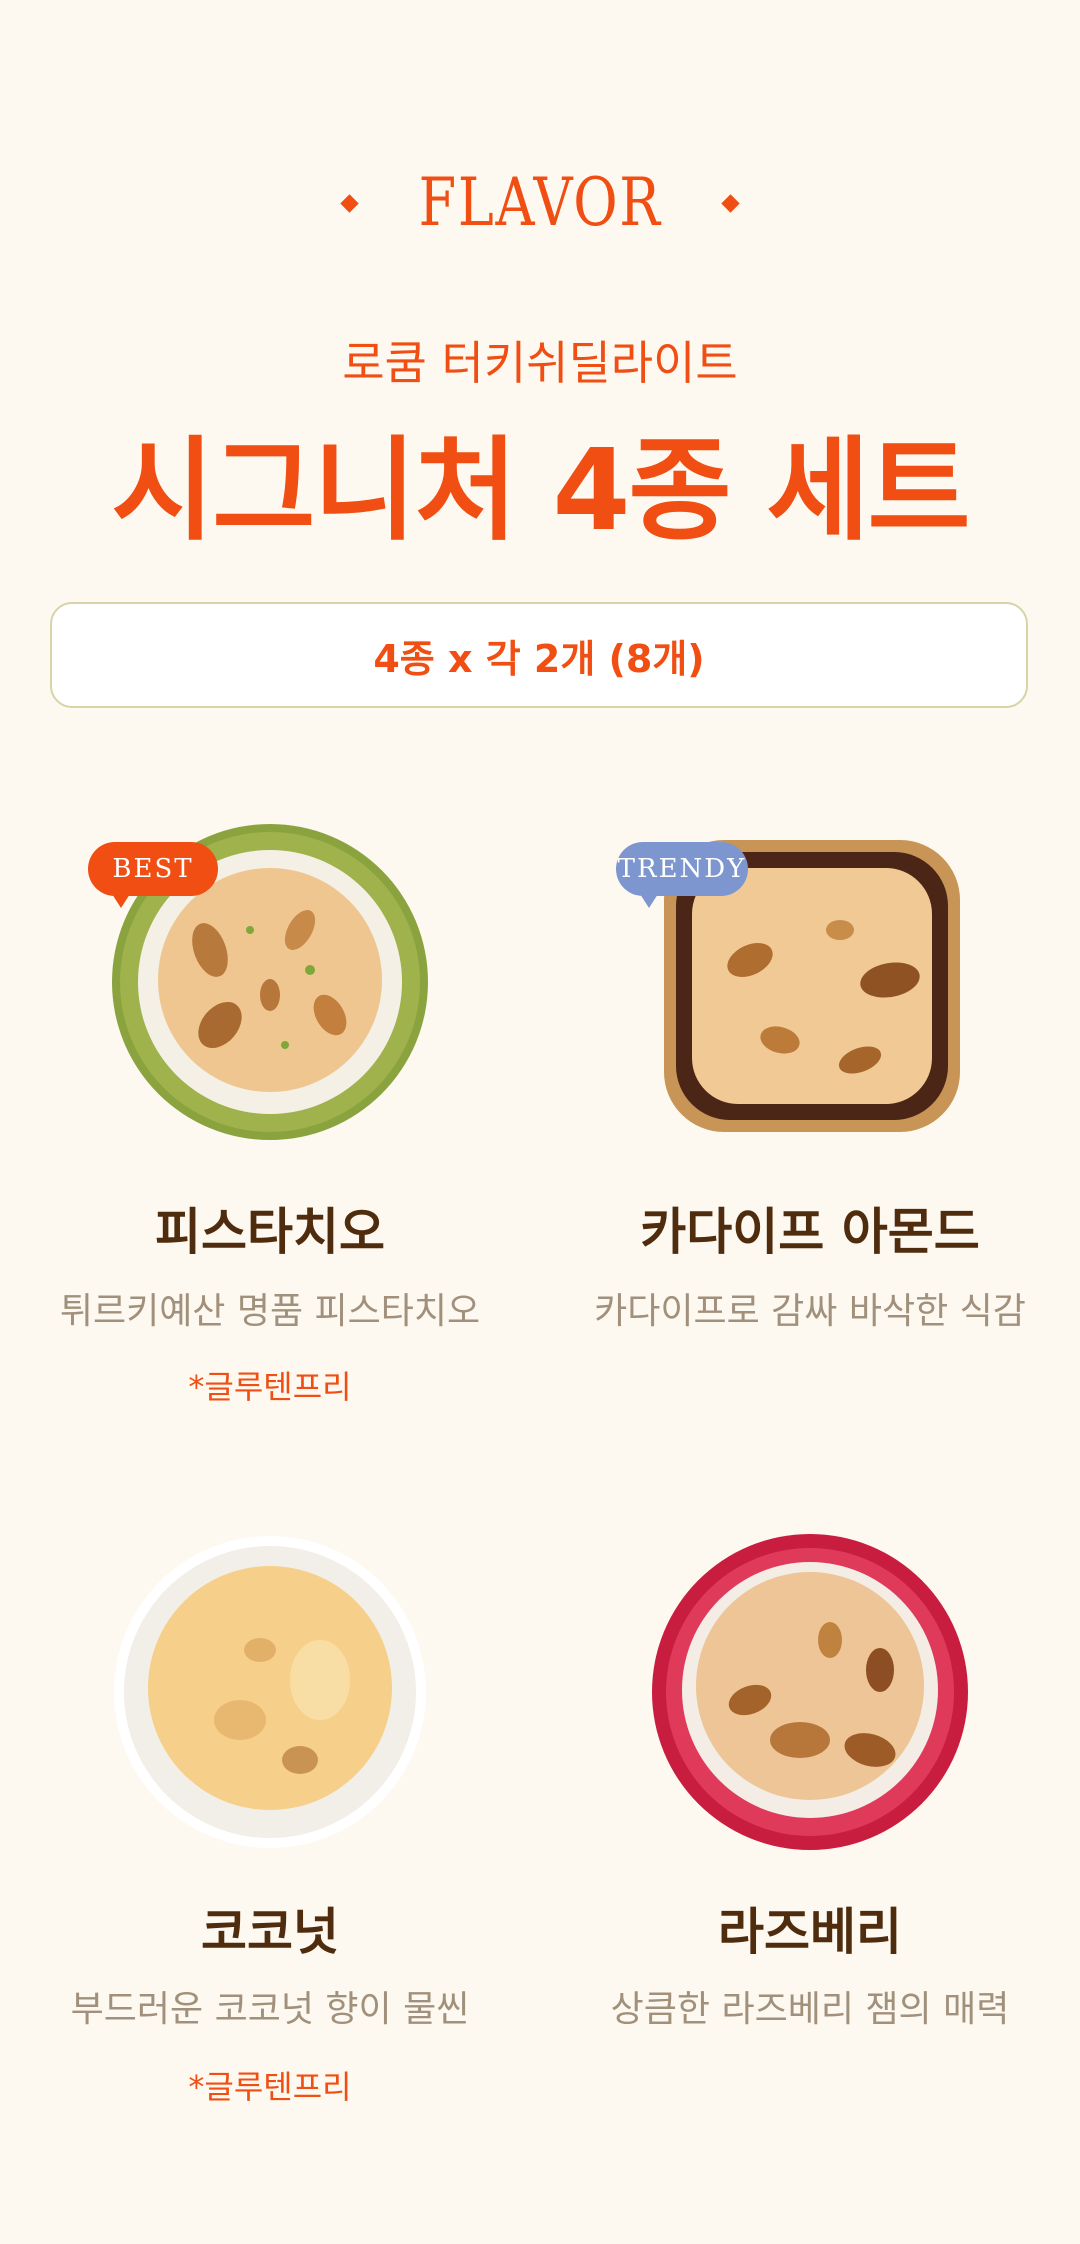 The width and height of the screenshot is (1080, 2244). I want to click on product-name: 코코넛, so click(270, 1932).